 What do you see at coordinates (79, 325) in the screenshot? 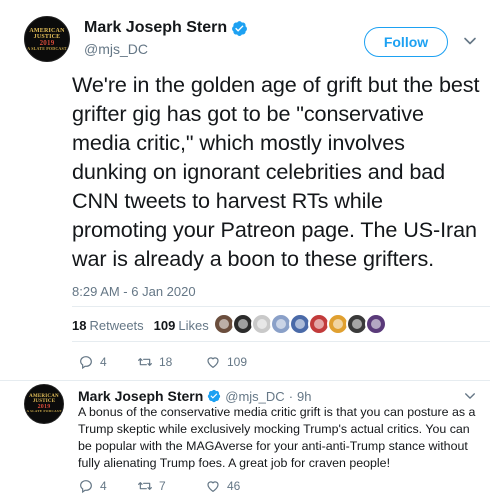
I see `retweets-count: 18` at bounding box center [79, 325].